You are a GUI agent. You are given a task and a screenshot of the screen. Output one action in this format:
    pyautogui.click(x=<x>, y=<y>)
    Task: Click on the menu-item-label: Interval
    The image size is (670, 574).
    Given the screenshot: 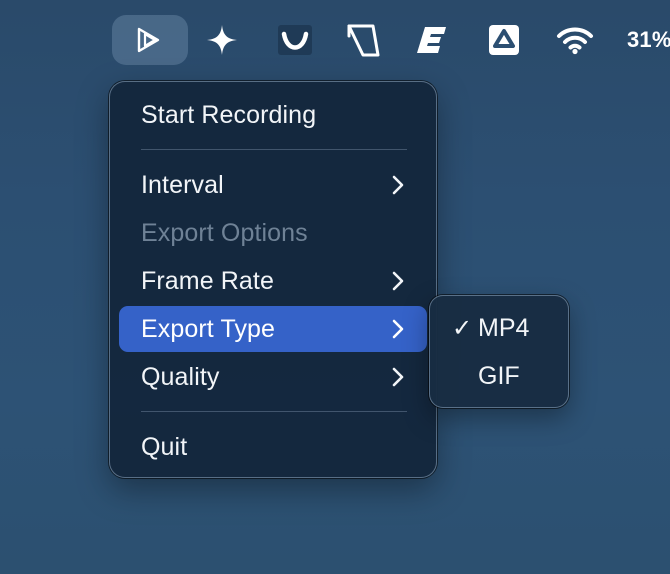 What is the action you would take?
    pyautogui.click(x=182, y=184)
    